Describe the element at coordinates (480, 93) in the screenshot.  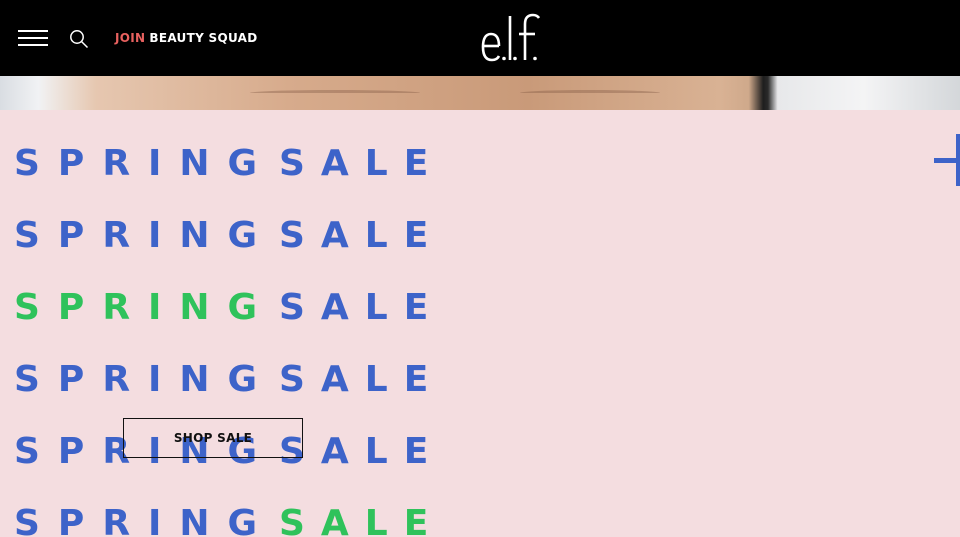
I see `hero-image-strip` at that location.